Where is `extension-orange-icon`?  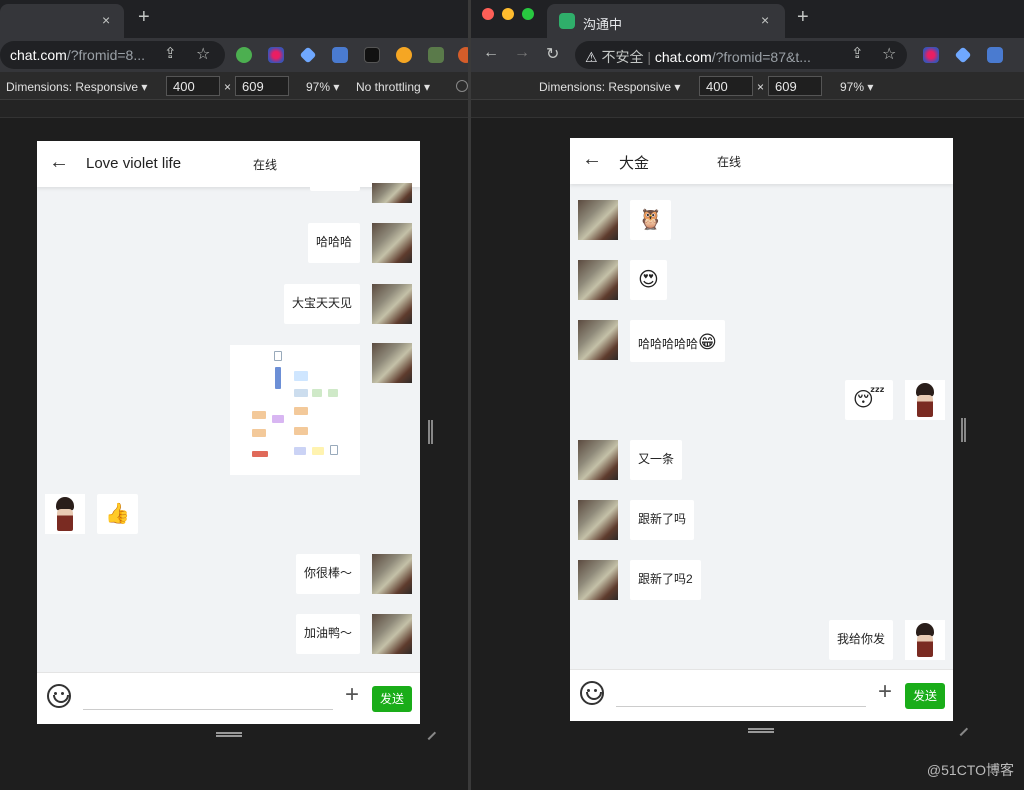 extension-orange-icon is located at coordinates (463, 55).